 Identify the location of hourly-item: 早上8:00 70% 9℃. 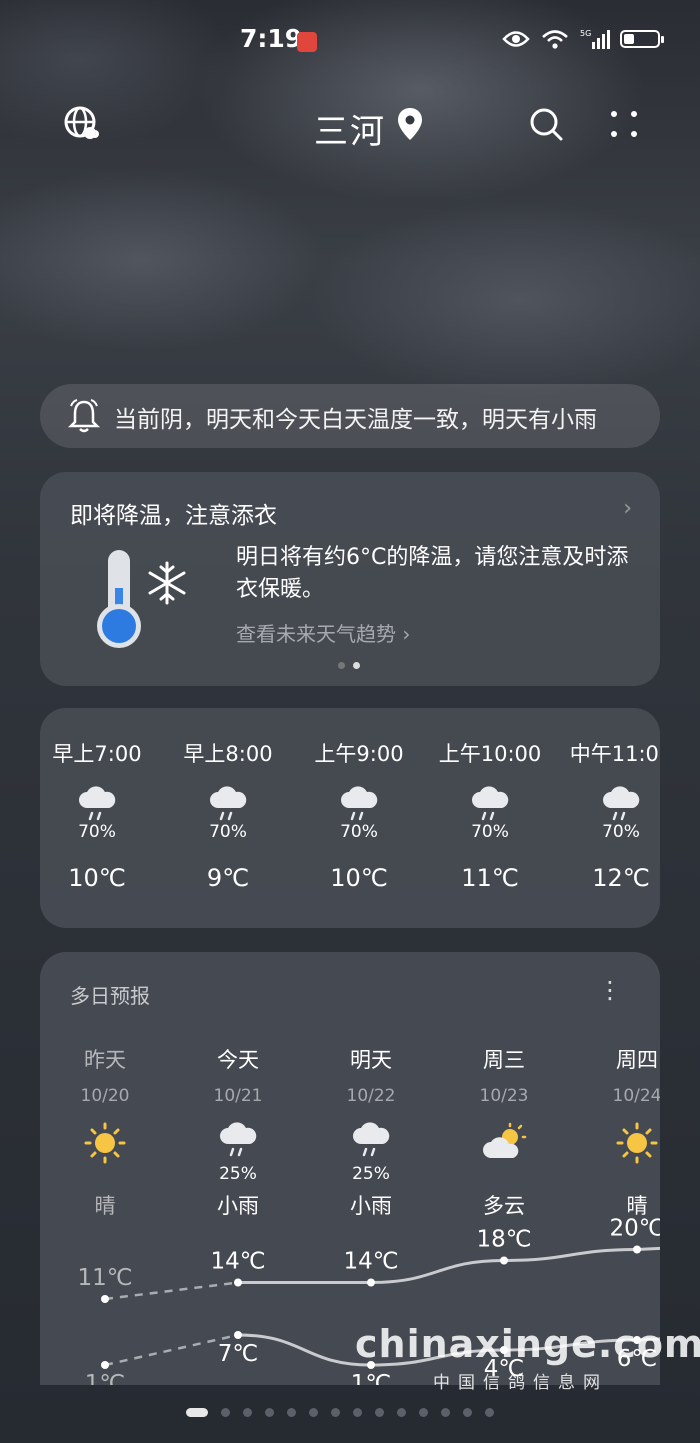
(228, 815).